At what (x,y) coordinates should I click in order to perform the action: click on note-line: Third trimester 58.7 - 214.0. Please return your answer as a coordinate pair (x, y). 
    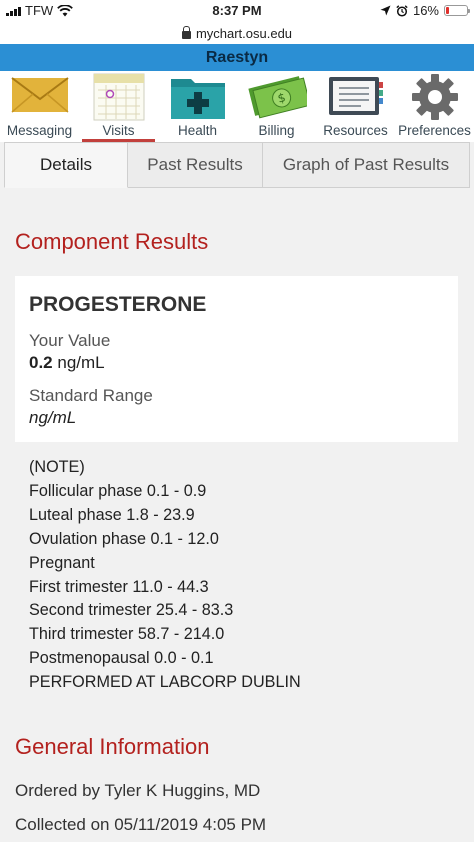
    Looking at the image, I should click on (127, 634).